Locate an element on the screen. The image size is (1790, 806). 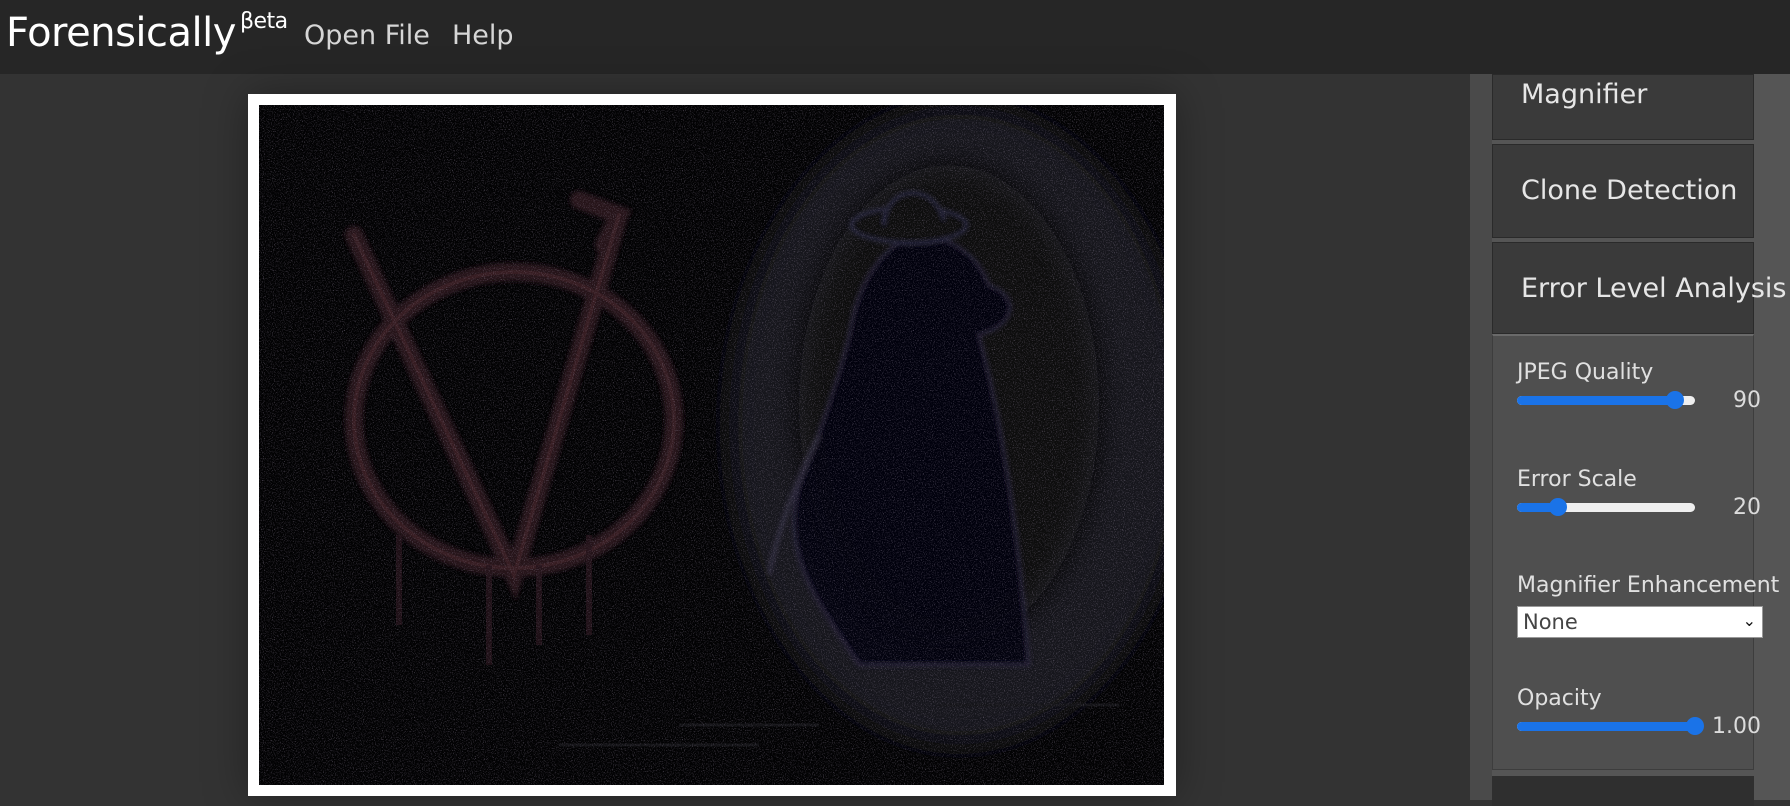
opacity-label: Opacity is located at coordinates (1559, 698).